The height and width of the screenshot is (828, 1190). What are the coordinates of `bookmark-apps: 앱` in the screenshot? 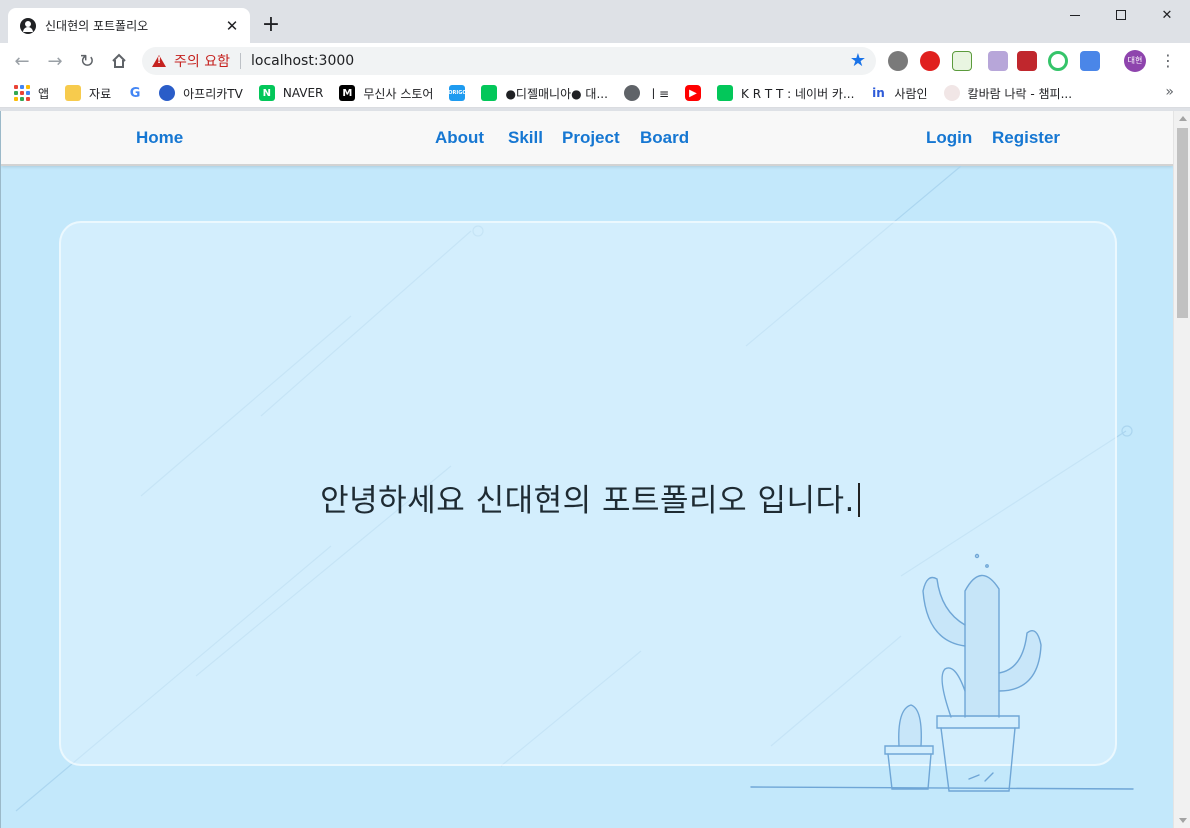 It's located at (31, 93).